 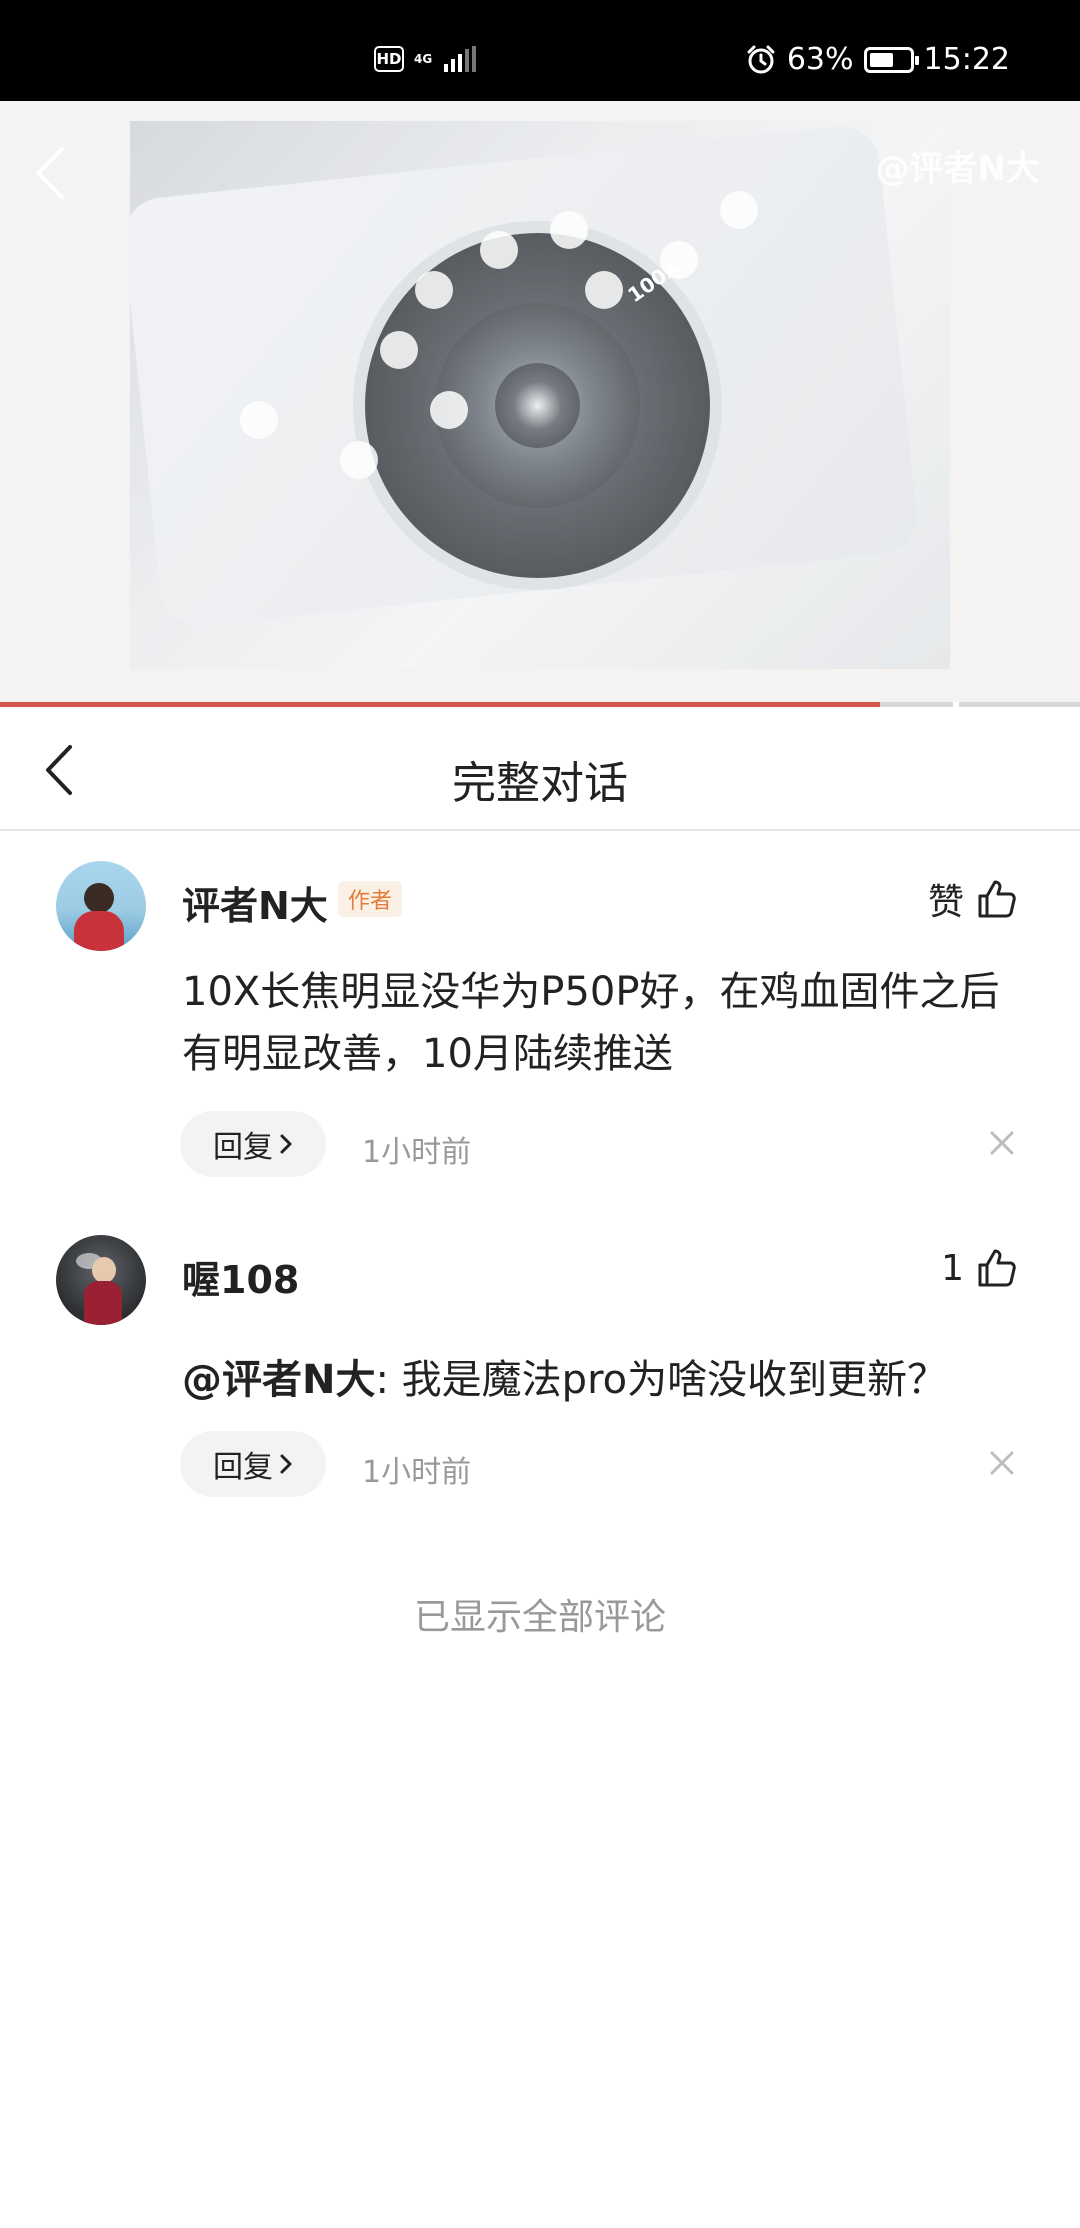 I want to click on comment-username: 评者N大, so click(x=255, y=902).